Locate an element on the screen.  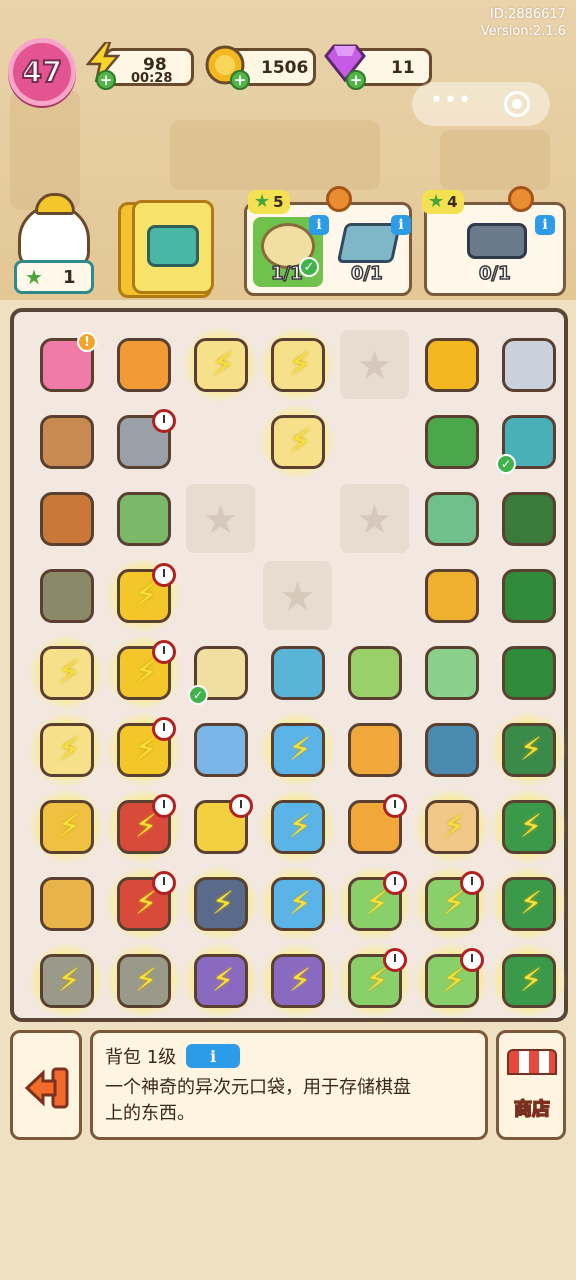
exit-button is located at coordinates (46, 1085).